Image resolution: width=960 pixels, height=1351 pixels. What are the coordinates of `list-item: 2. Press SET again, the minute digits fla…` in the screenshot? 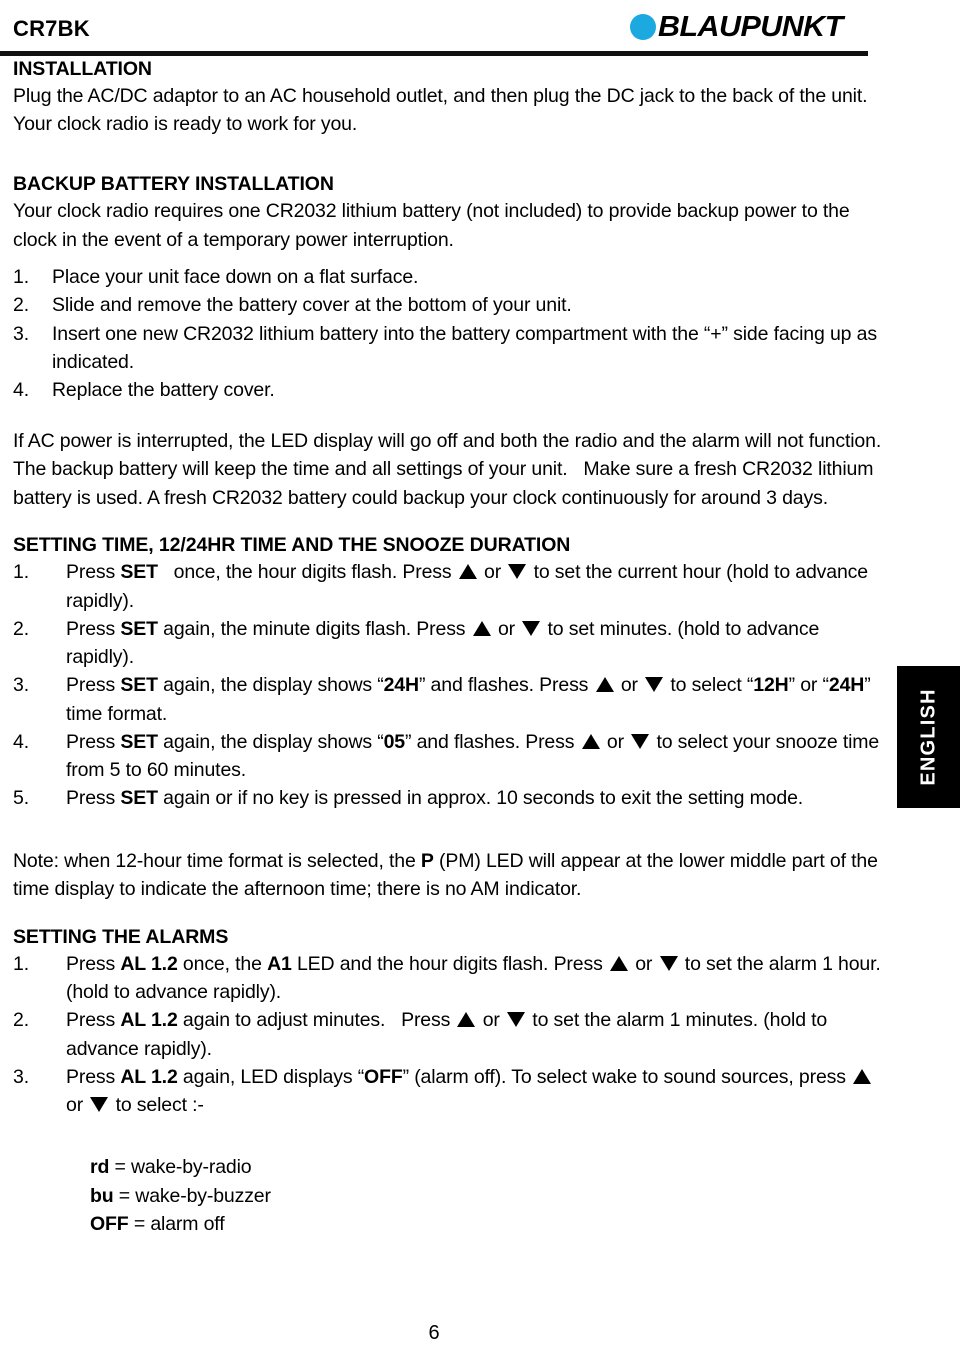 It's located at (445, 643).